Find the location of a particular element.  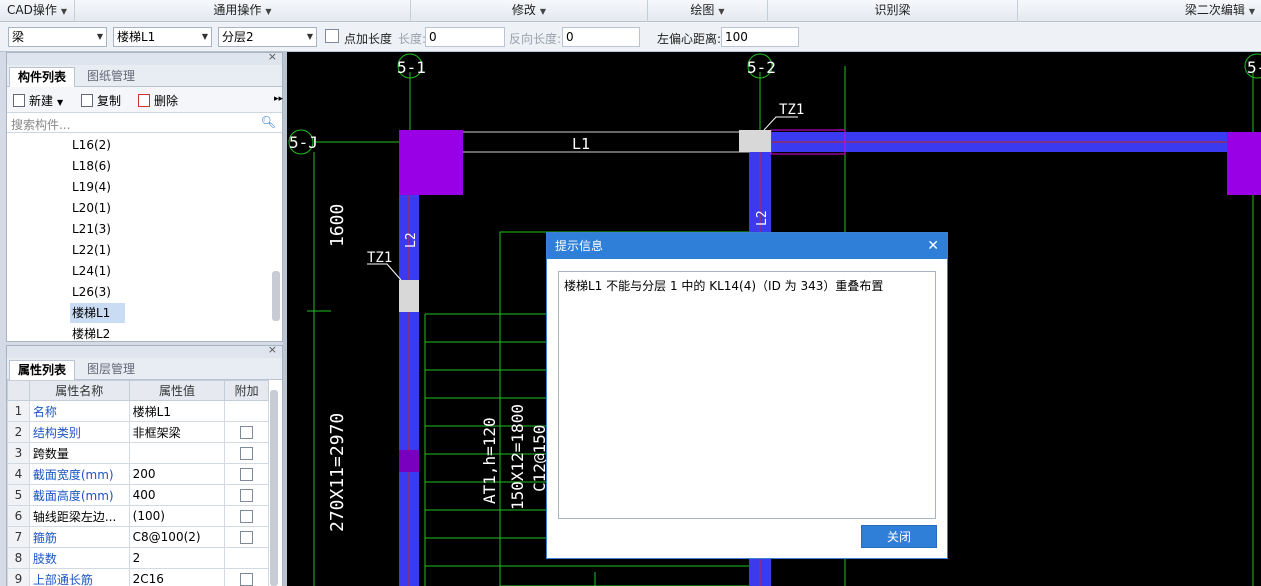

ribbon-group-draw: 绘图 ▼ is located at coordinates (708, 11).